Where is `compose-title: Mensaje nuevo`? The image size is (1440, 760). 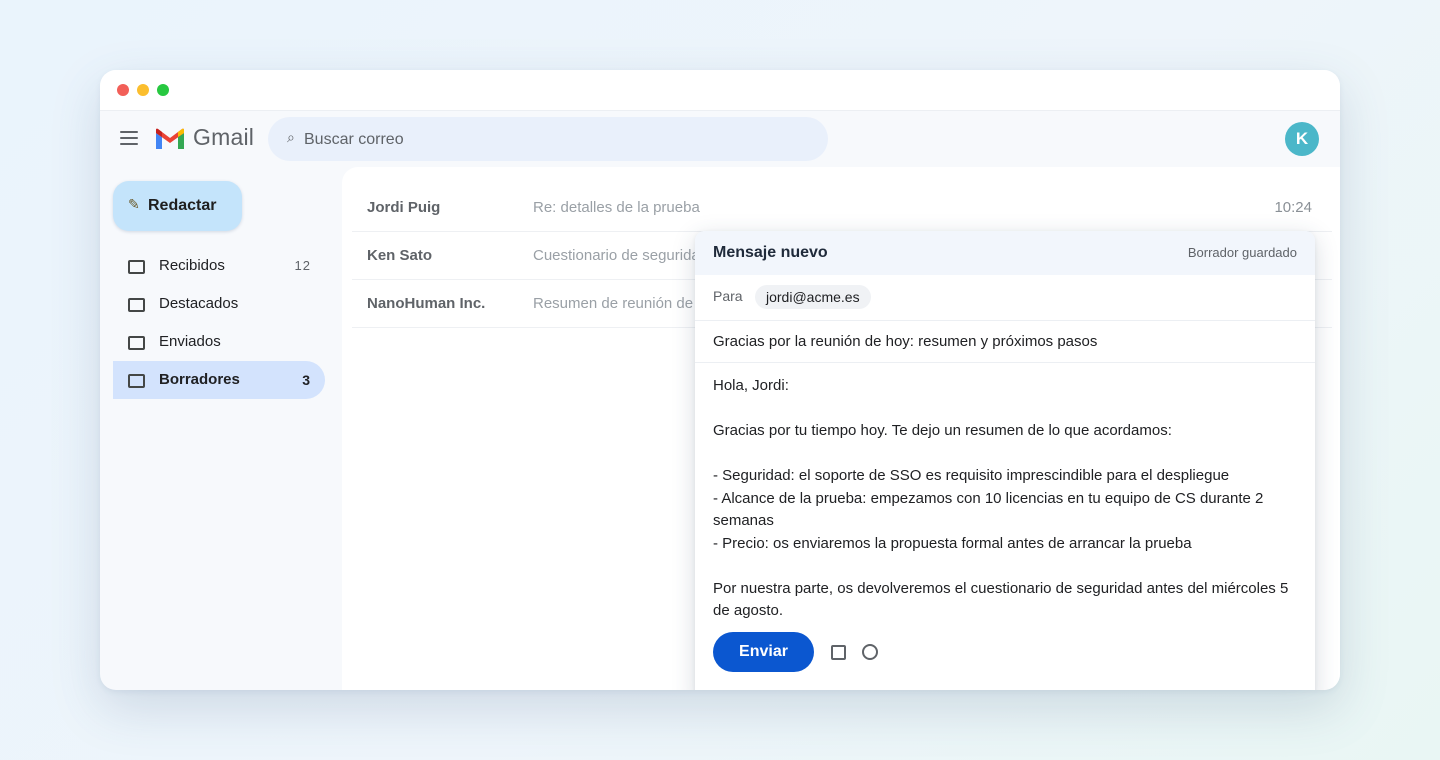
compose-title: Mensaje nuevo is located at coordinates (770, 252).